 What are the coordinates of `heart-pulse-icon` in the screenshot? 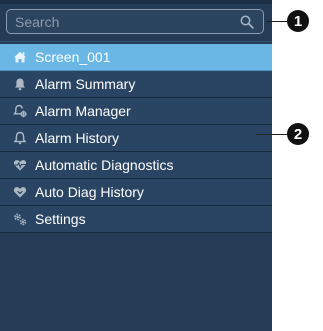 It's located at (20, 165).